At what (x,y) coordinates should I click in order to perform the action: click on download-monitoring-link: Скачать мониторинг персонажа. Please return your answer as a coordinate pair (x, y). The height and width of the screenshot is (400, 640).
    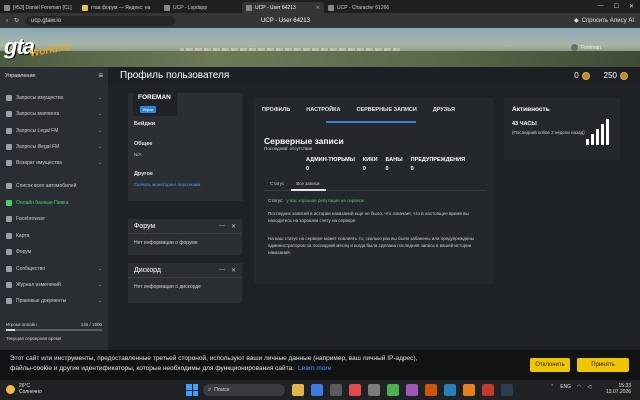
    Looking at the image, I should click on (167, 184).